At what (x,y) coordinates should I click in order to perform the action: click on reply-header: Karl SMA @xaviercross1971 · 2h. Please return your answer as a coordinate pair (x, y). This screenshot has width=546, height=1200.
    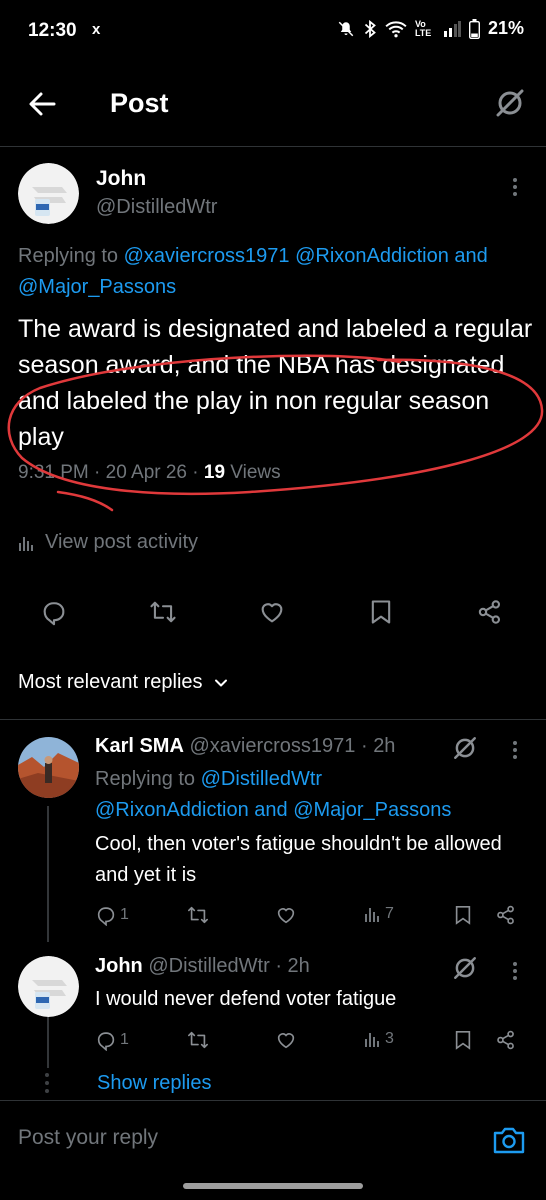
    Looking at the image, I should click on (245, 746).